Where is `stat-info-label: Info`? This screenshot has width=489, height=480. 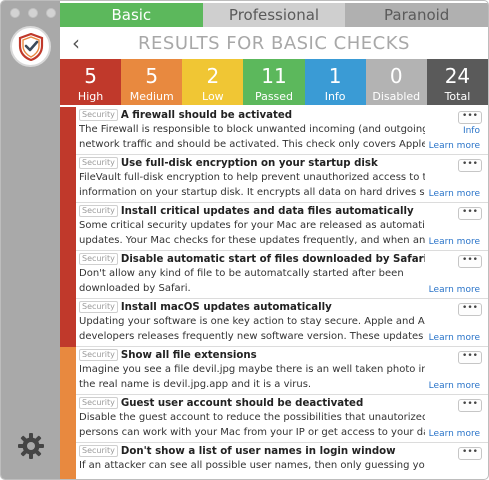
stat-info-label: Info is located at coordinates (335, 96).